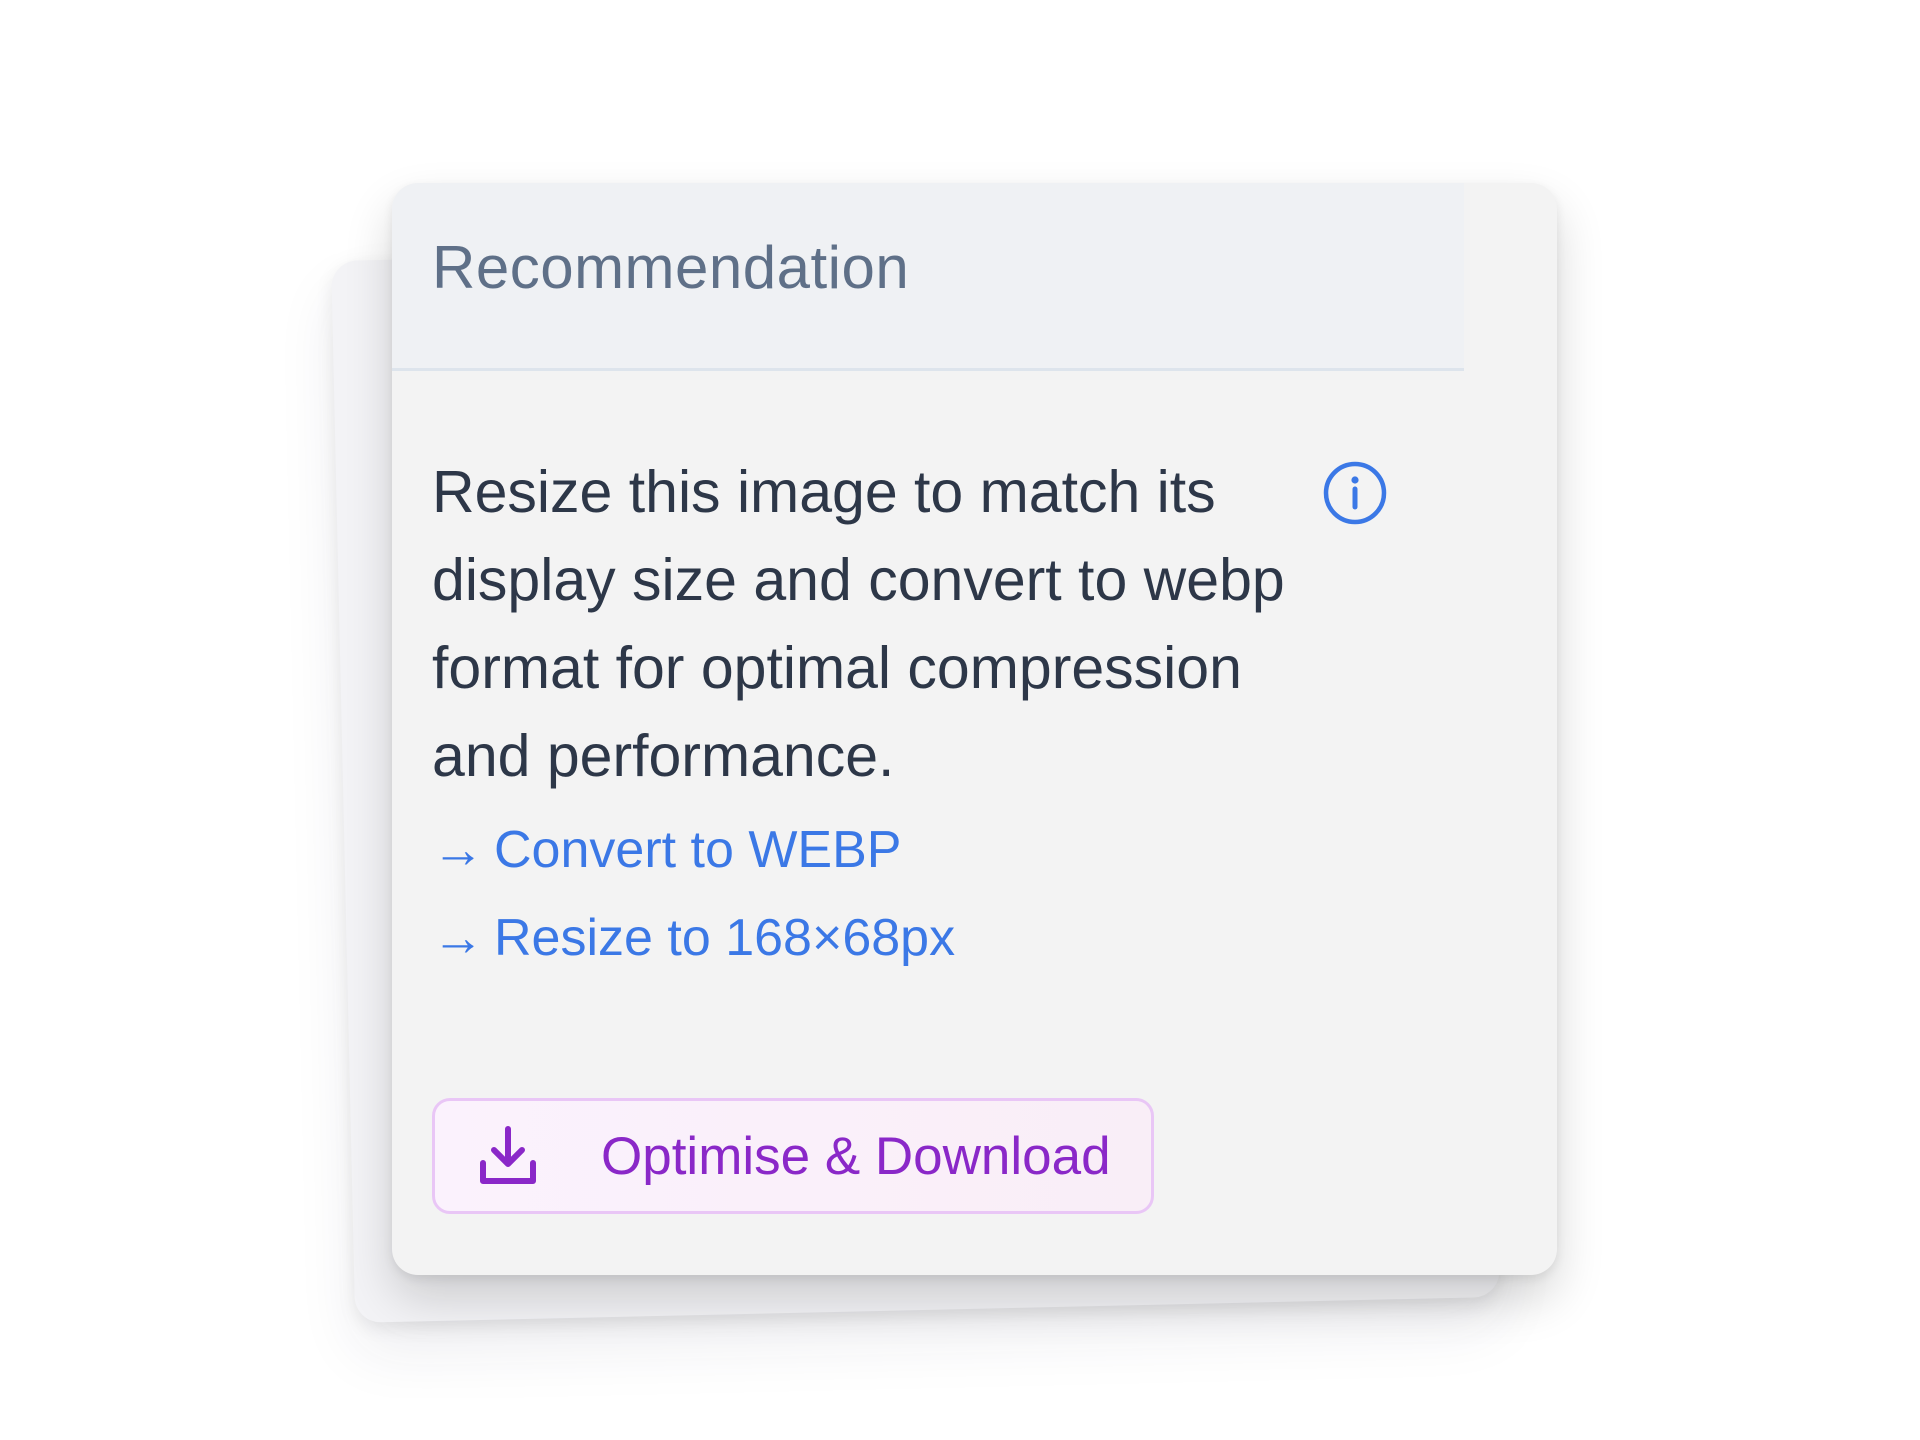  Describe the element at coordinates (856, 1156) in the screenshot. I see `download-button-label: Optimise & Download` at that location.